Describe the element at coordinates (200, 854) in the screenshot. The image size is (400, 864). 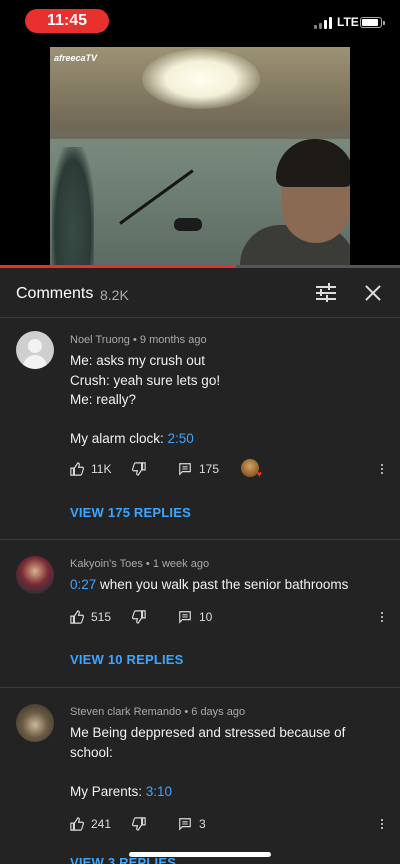
I see `home-indicator` at that location.